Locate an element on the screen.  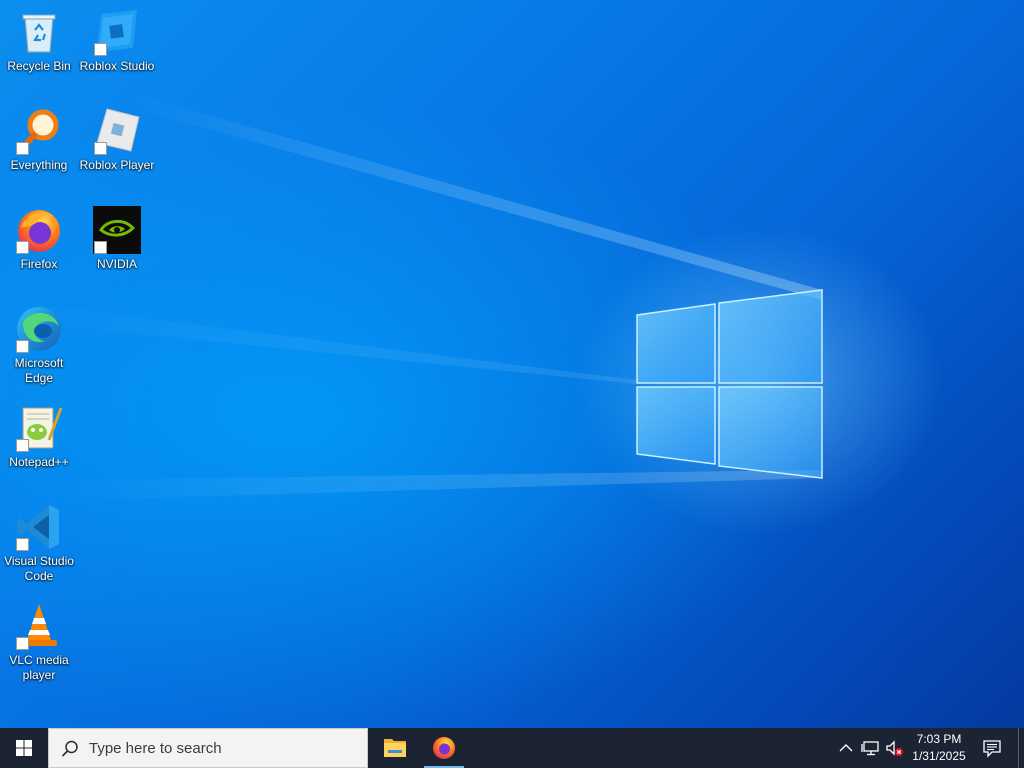
desktop-icon-firefox: Firefox is located at coordinates (39, 239).